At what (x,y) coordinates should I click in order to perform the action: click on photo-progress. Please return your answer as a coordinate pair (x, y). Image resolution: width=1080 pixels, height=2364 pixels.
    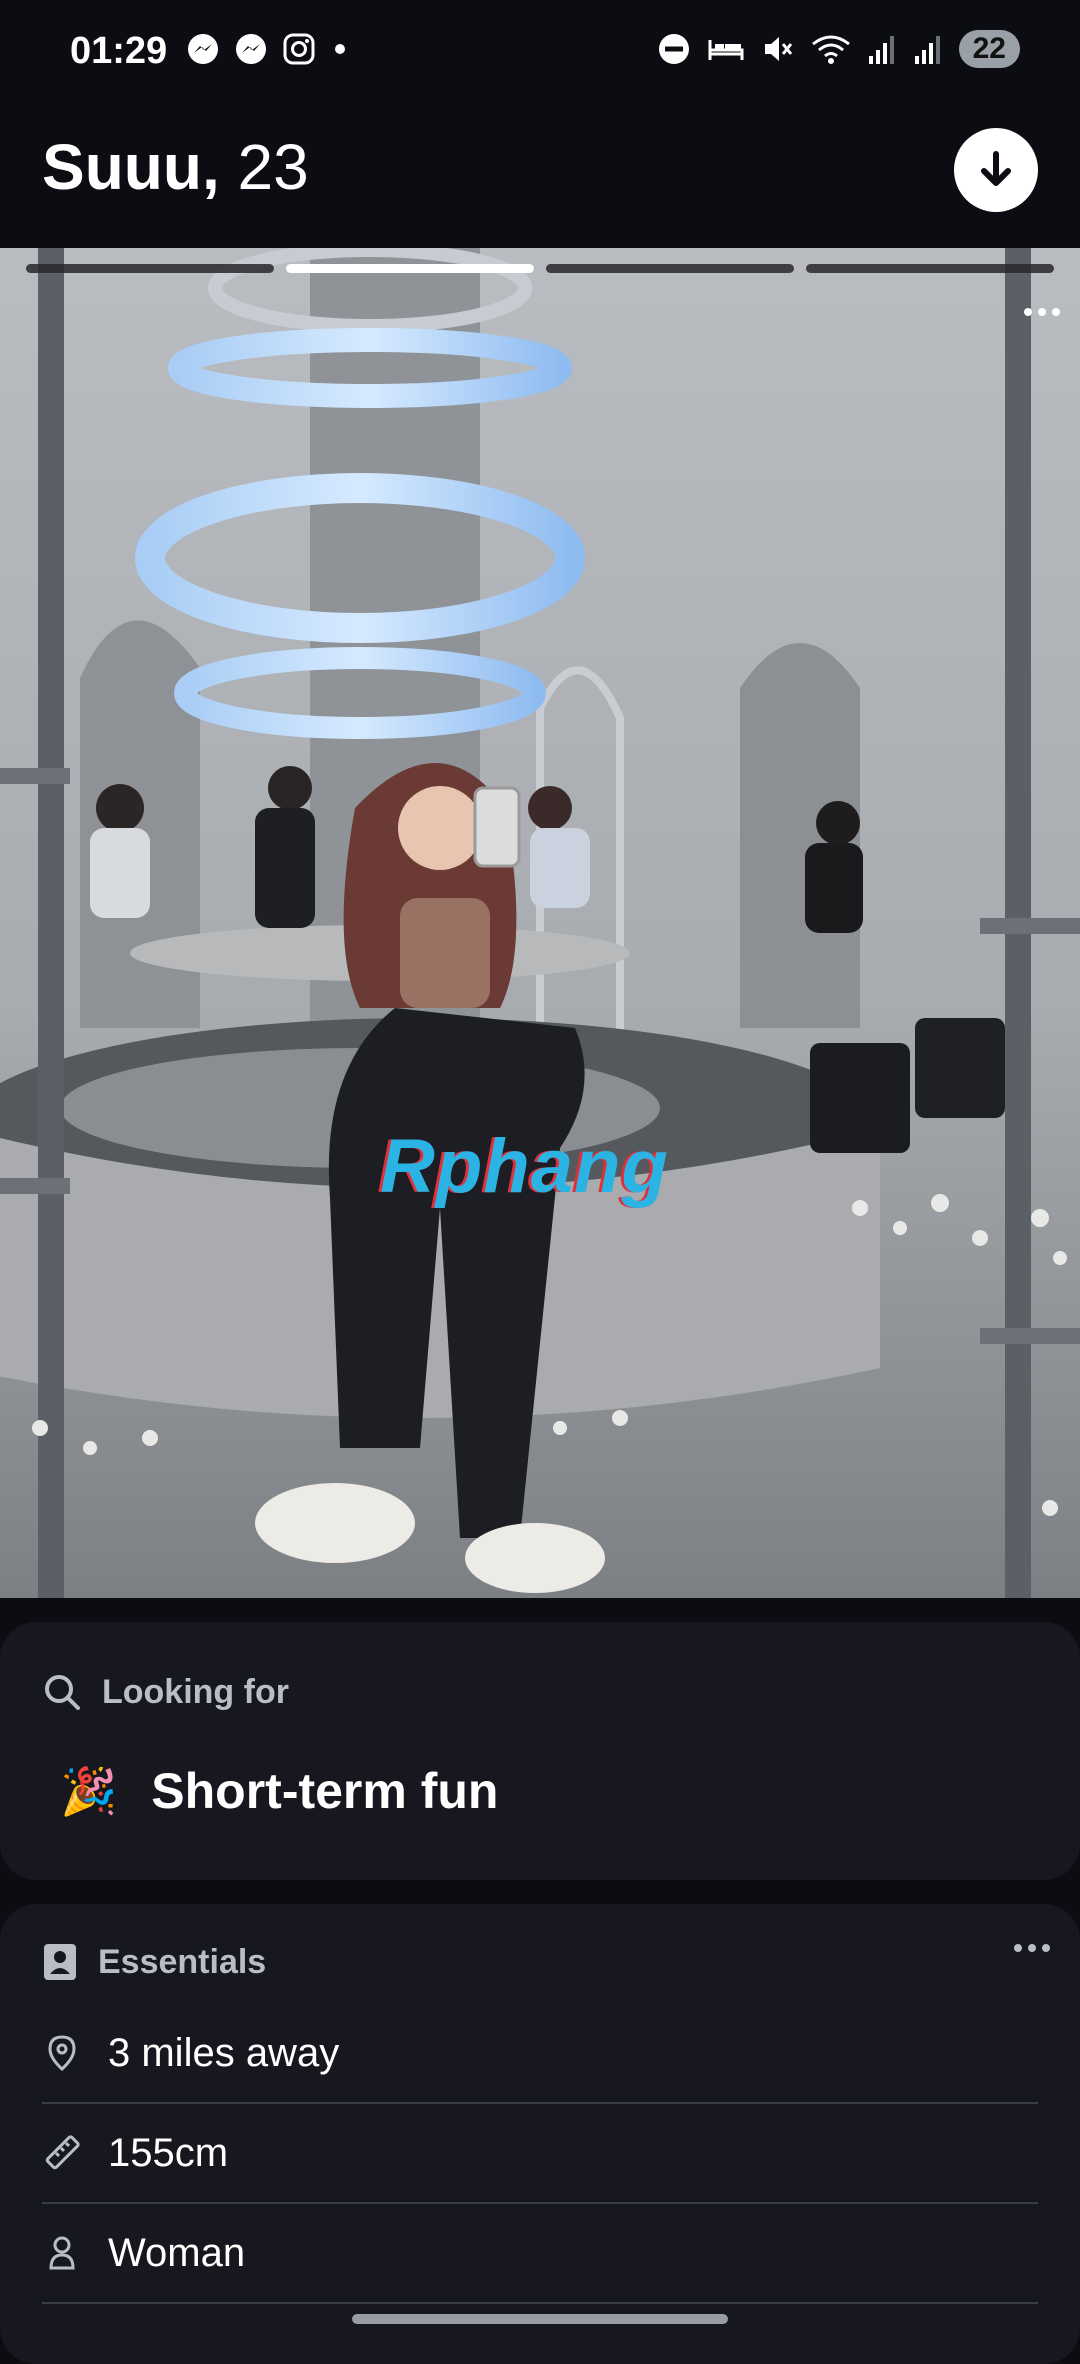
    Looking at the image, I should click on (540, 268).